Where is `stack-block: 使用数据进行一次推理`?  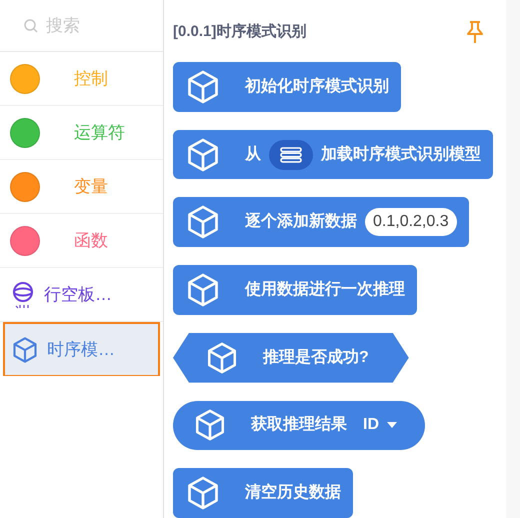
stack-block: 使用数据进行一次推理 is located at coordinates (295, 290).